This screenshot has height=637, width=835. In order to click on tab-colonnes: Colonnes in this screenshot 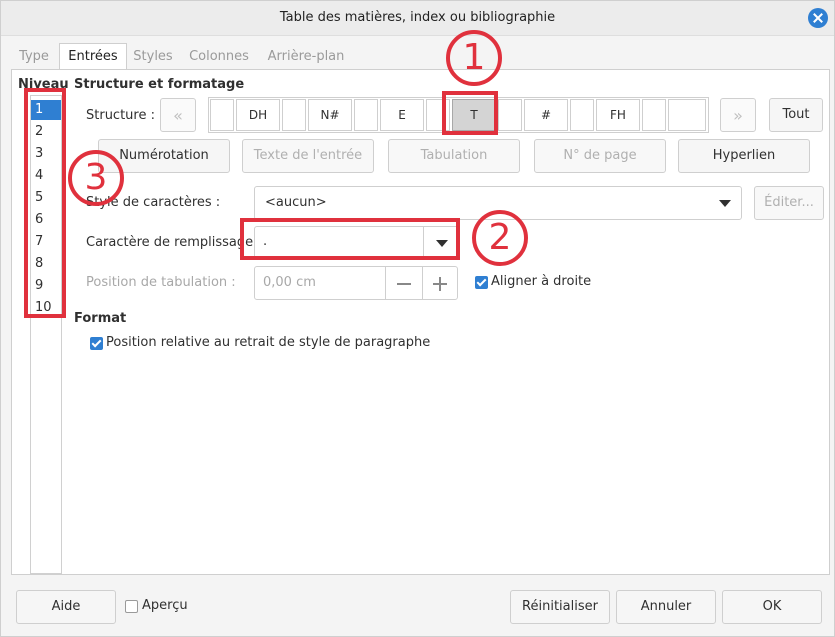, I will do `click(219, 57)`.